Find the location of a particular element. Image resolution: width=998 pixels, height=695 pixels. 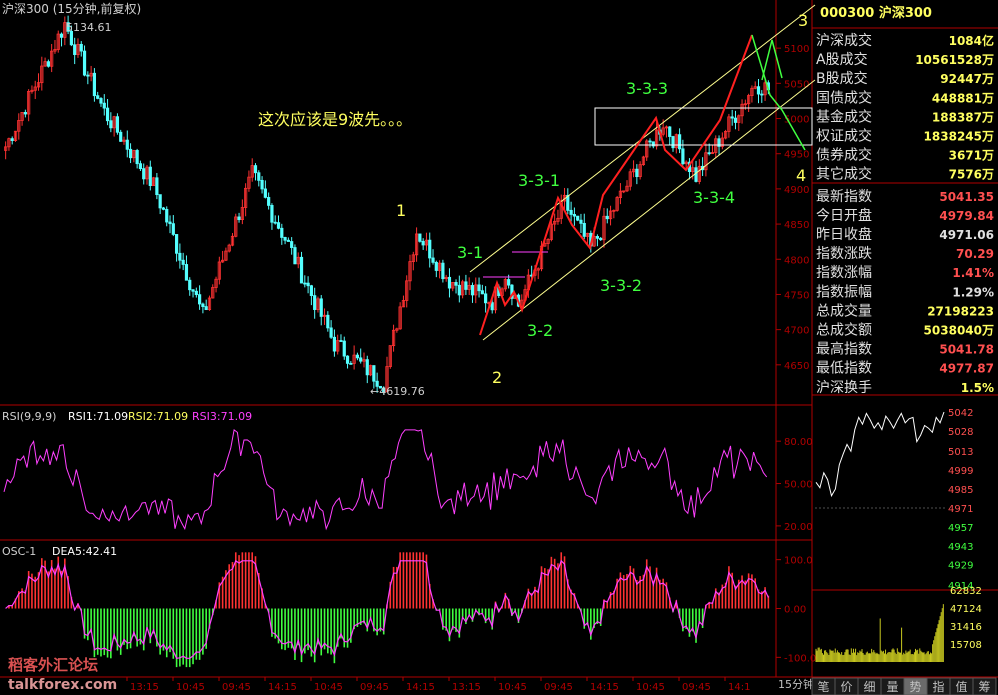

code-title: 000300 沪深300 is located at coordinates (876, 13).